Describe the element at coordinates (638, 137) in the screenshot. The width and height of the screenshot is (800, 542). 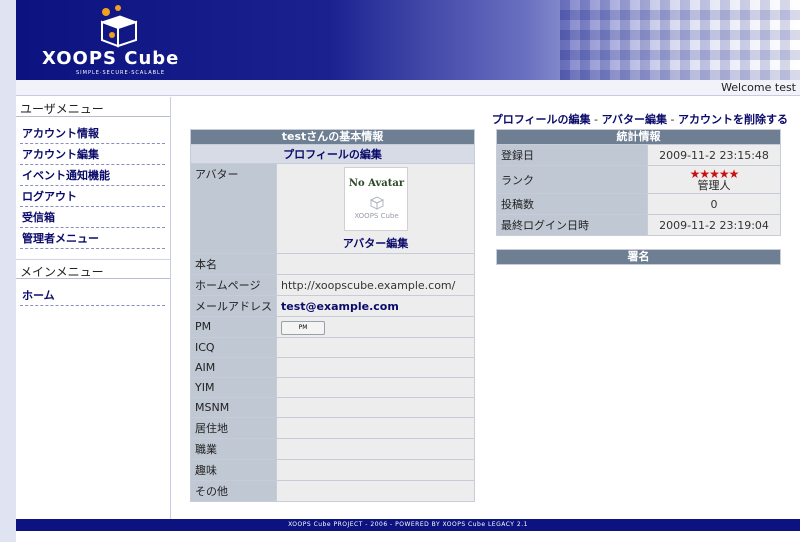
I see `stats-title: 統計情報` at that location.